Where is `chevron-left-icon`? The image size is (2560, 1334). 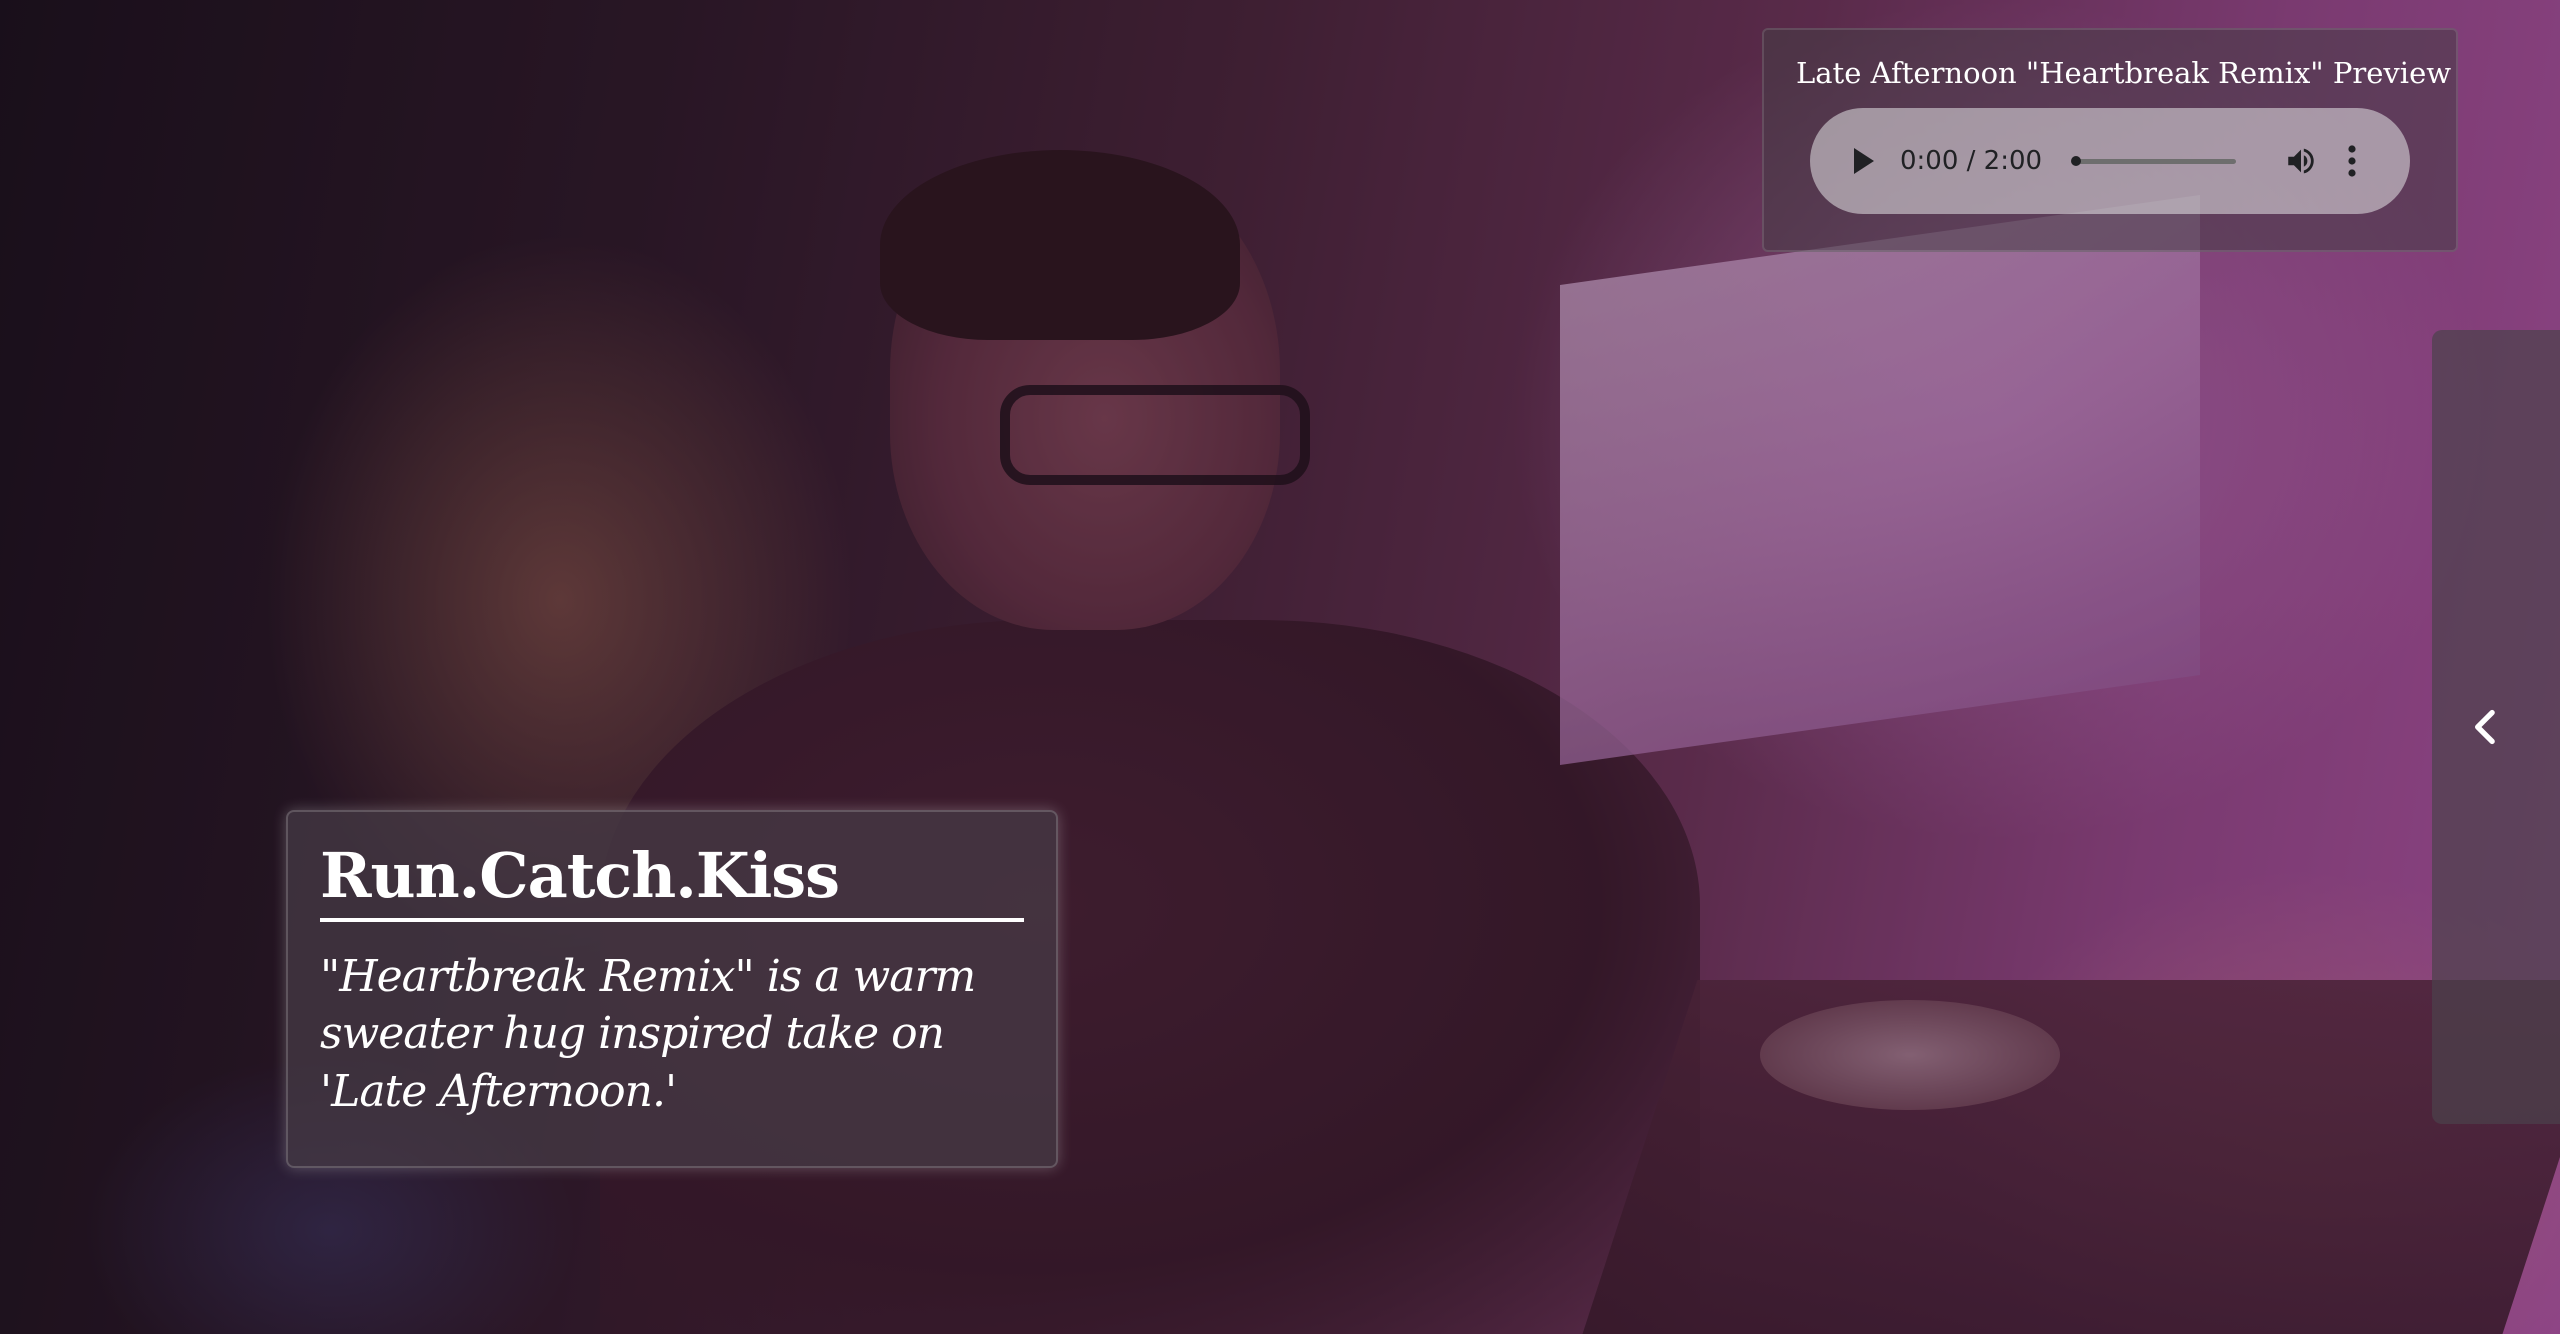
chevron-left-icon is located at coordinates (2485, 727).